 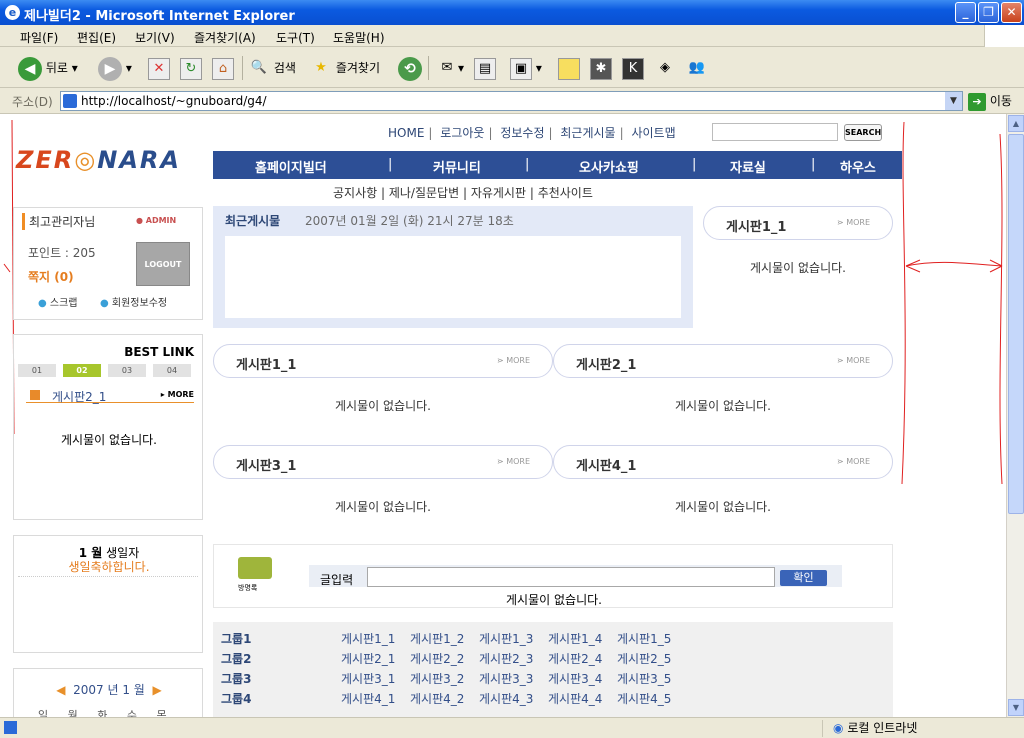 What do you see at coordinates (601, 68) in the screenshot?
I see `tool-button-1: ✱` at bounding box center [601, 68].